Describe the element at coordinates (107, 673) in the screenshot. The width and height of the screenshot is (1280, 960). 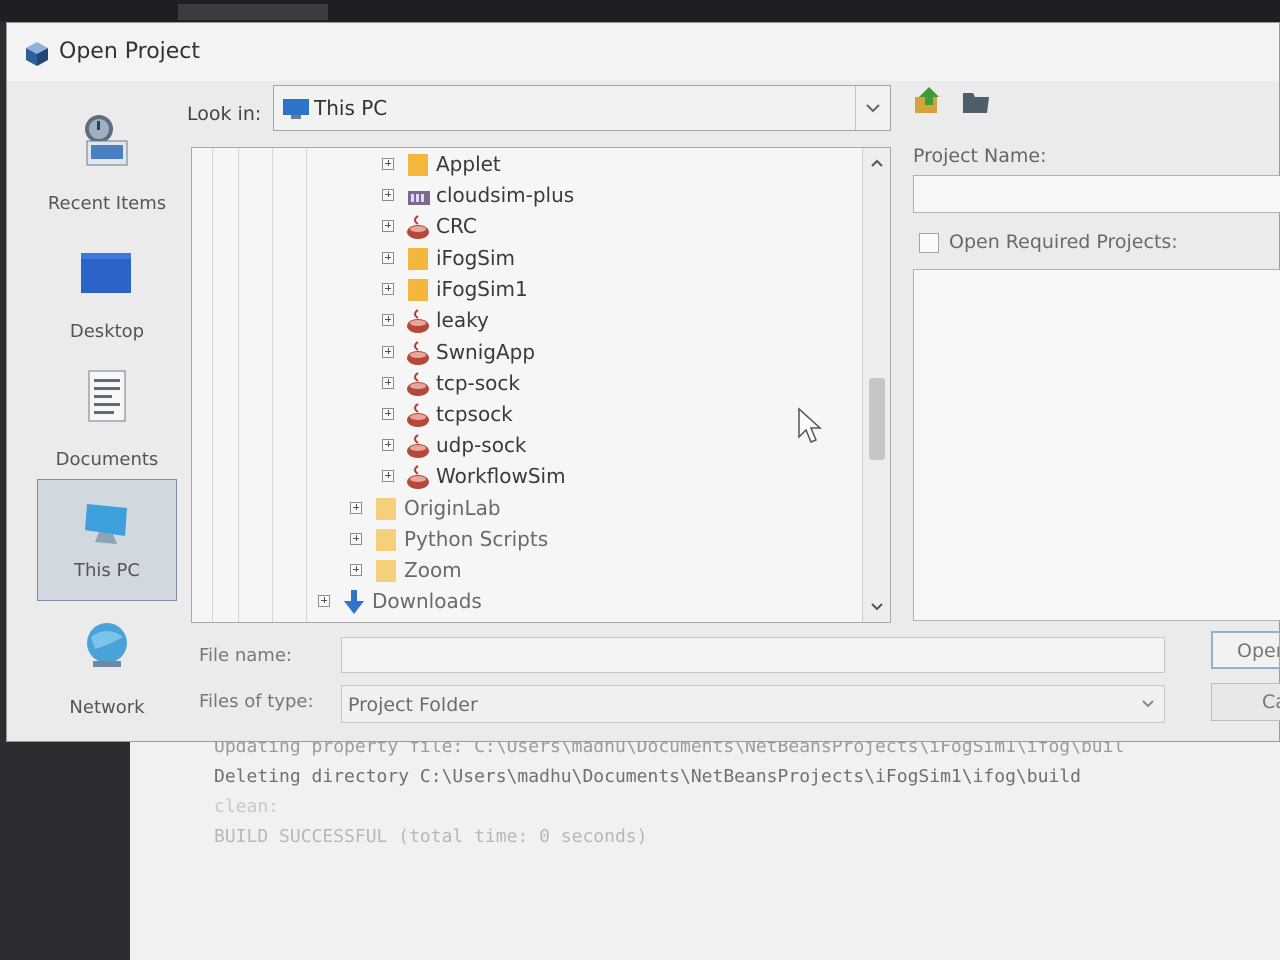
I see `sidebar-item-network: Network` at that location.